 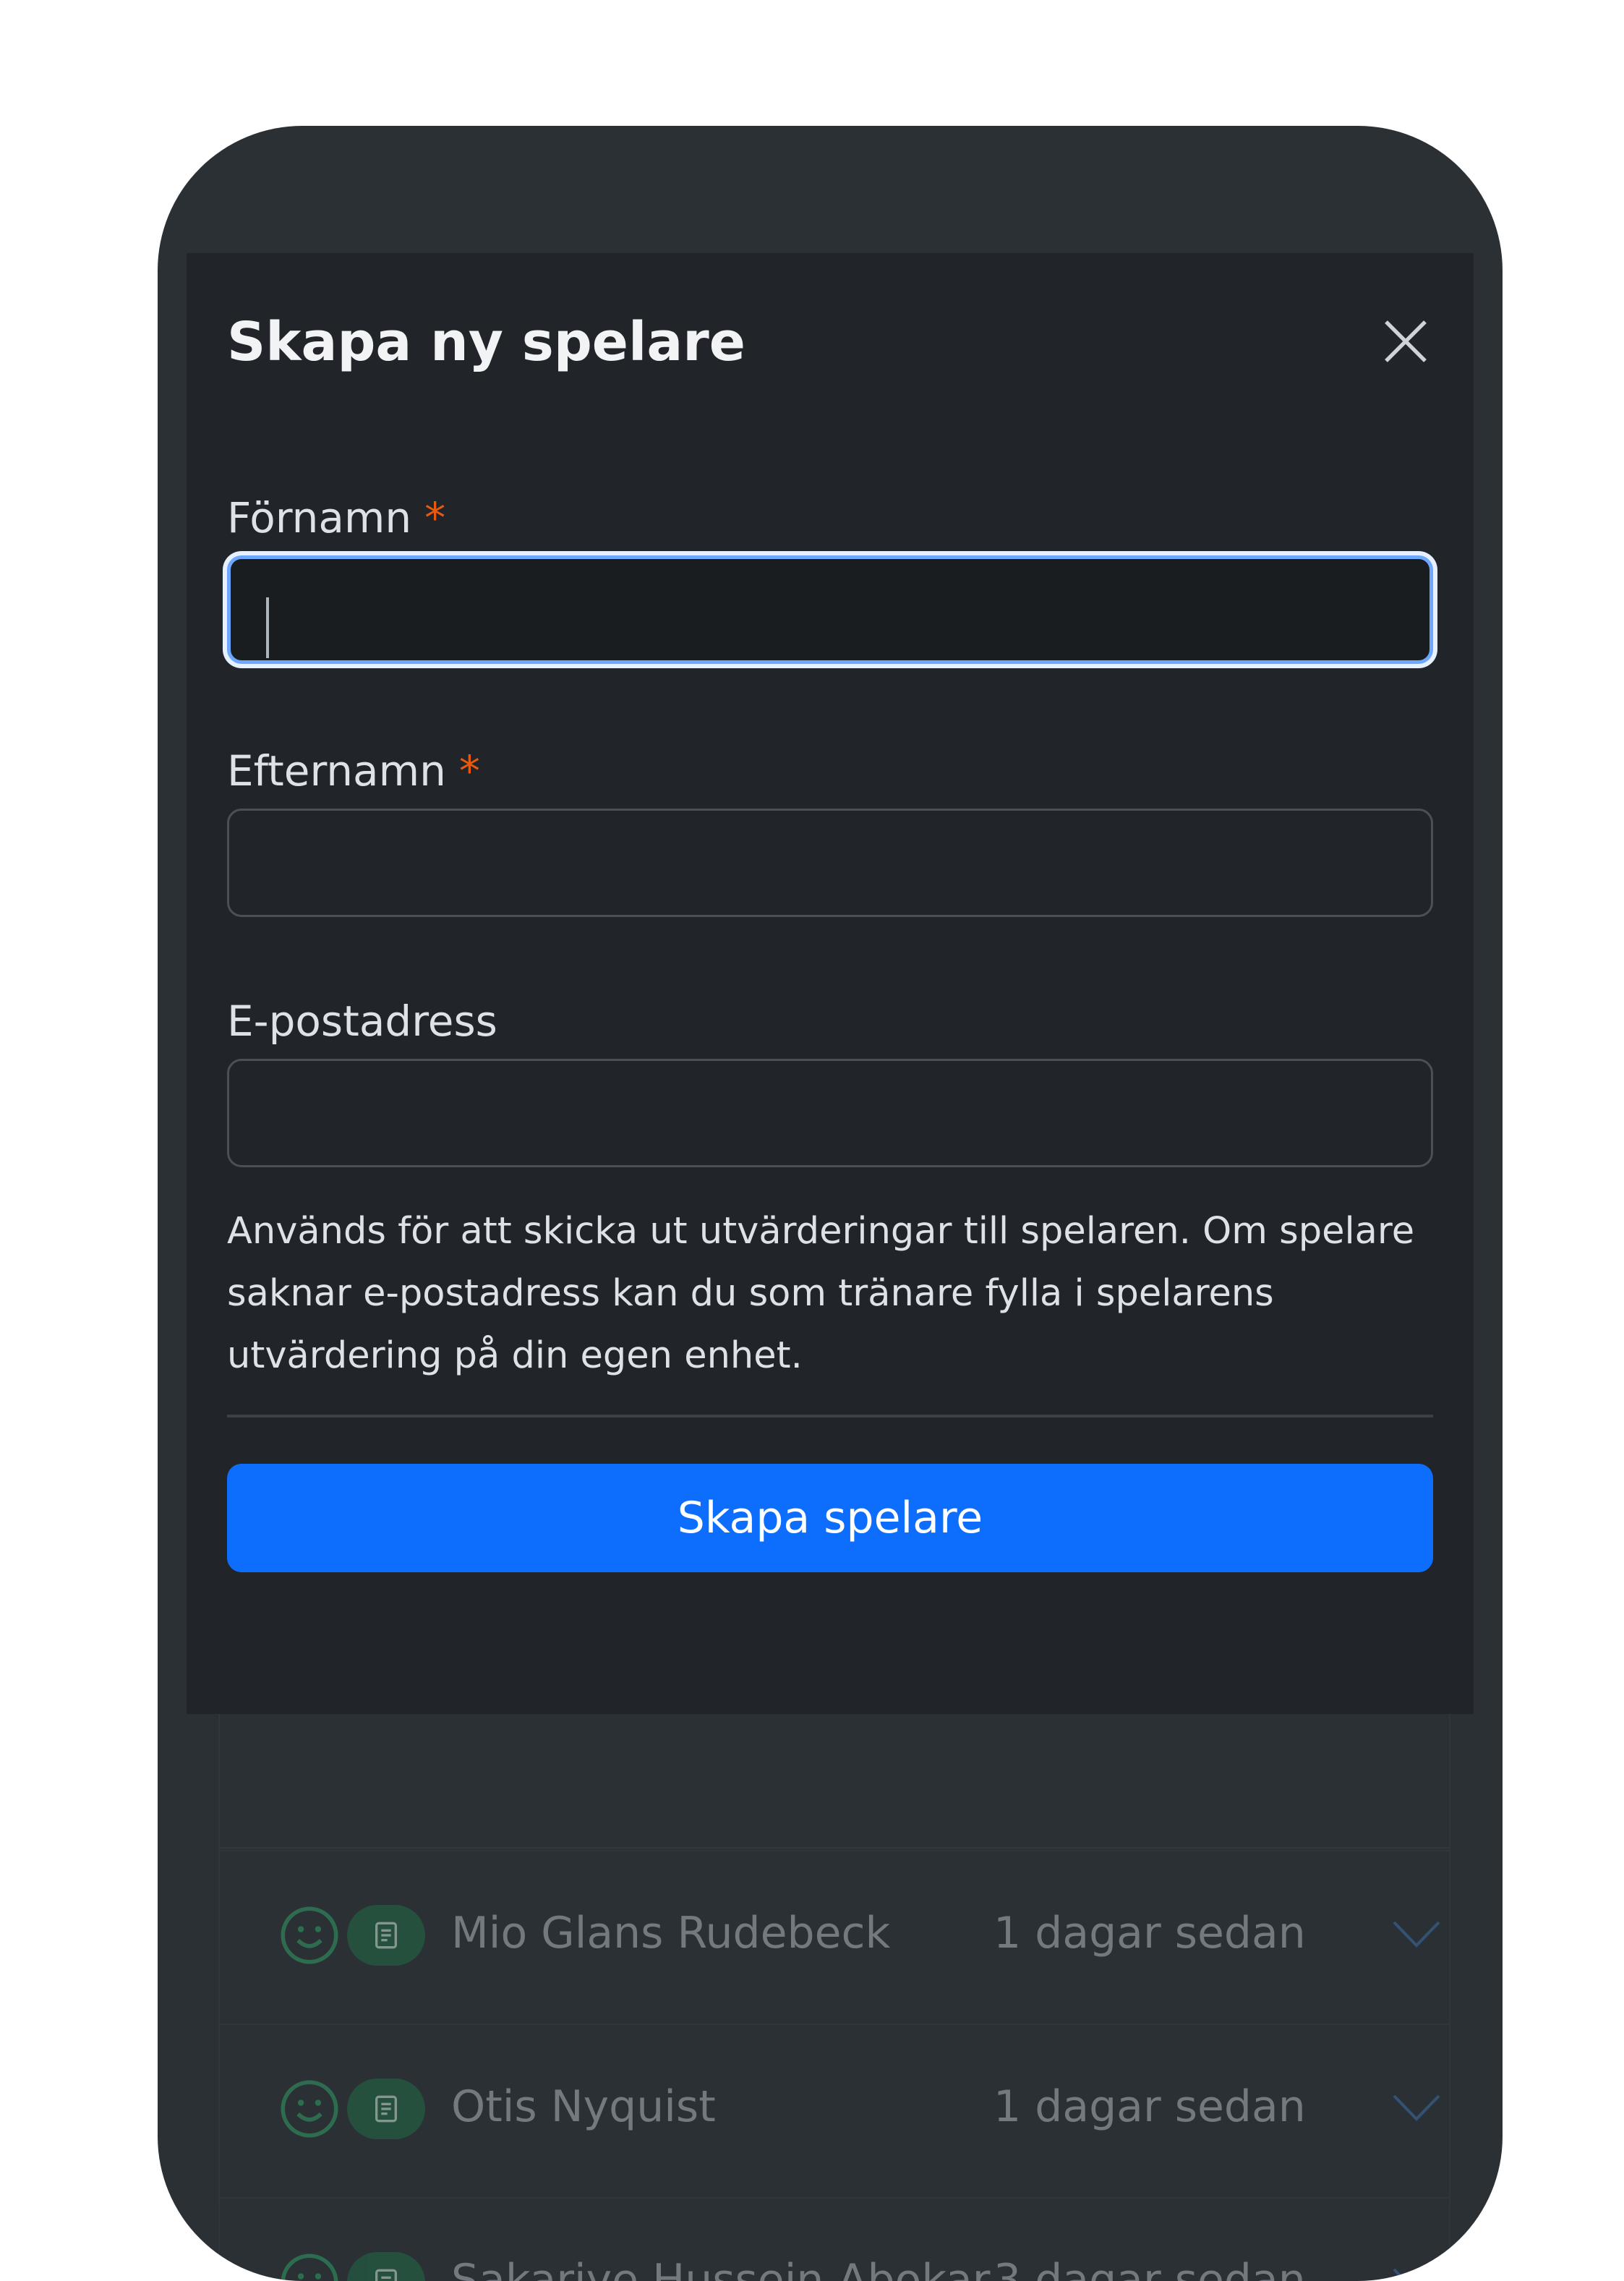 What do you see at coordinates (834, 2239) in the screenshot?
I see `list-item: Sakariye Hussein Abokar 3 dagar sedan` at bounding box center [834, 2239].